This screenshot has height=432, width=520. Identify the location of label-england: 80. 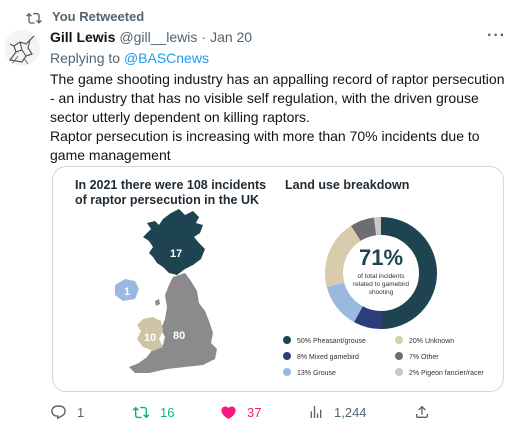
(179, 336).